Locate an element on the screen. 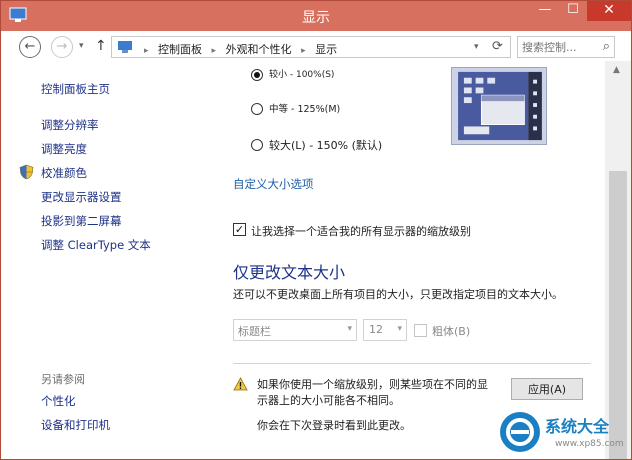  sidebar-item-calibrate-color: 校准颜色 is located at coordinates (64, 173).